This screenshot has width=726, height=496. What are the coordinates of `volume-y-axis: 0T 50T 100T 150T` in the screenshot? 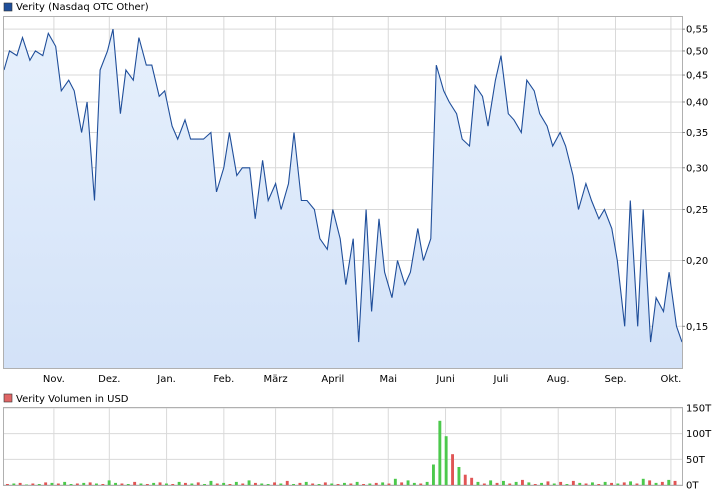 It's located at (699, 448).